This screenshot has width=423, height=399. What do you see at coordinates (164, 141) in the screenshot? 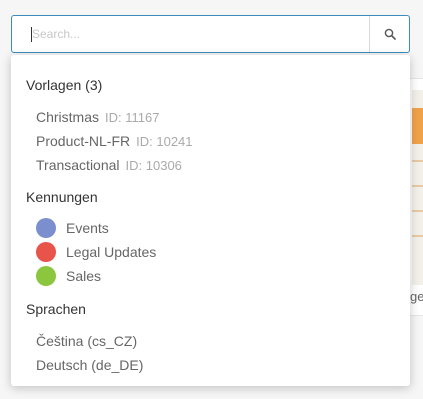
I see `template-id: ID: 10241` at bounding box center [164, 141].